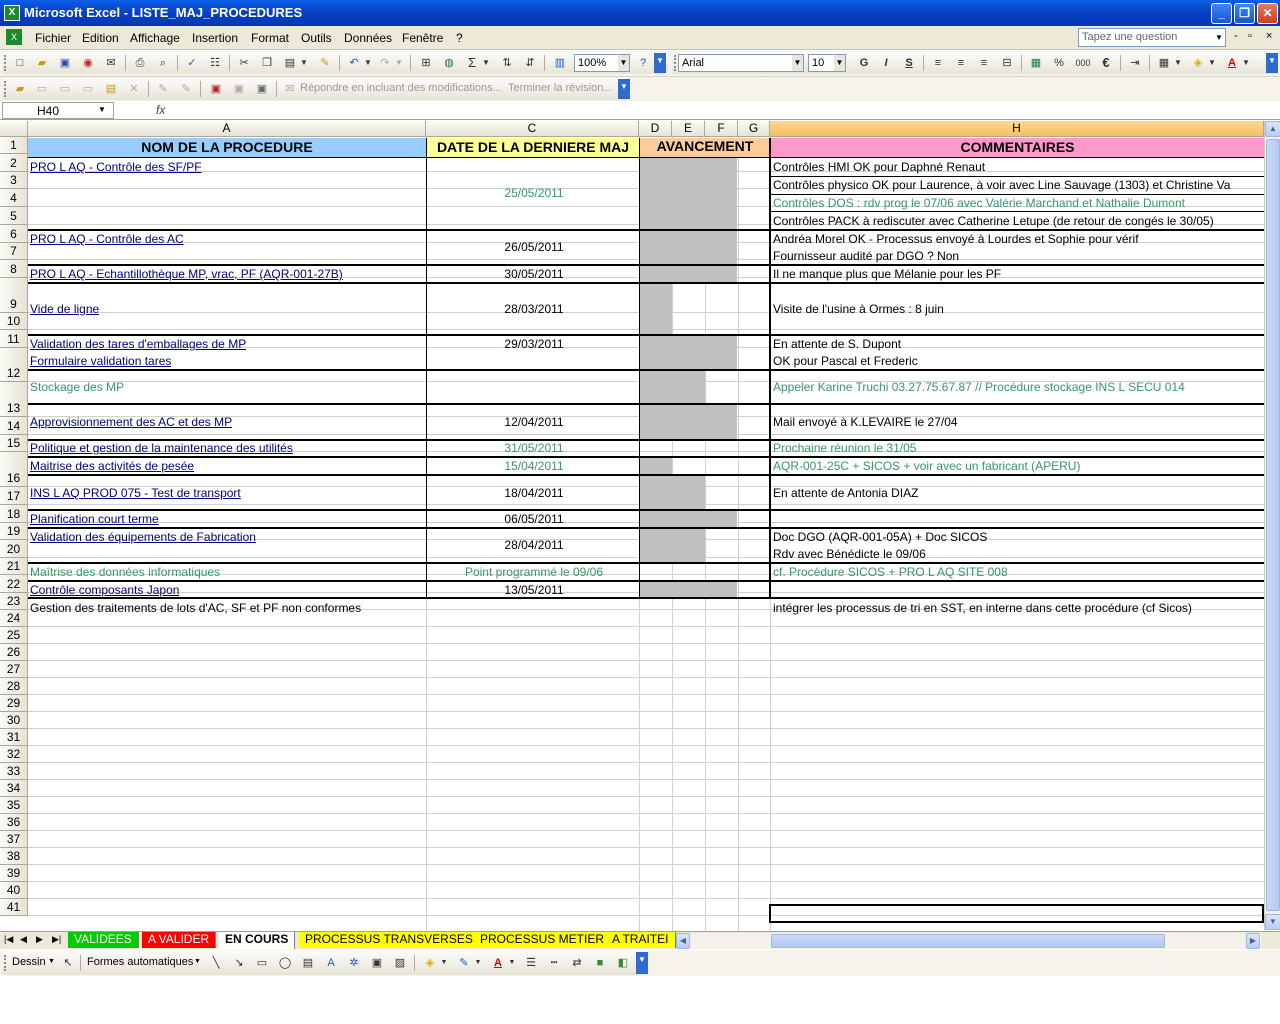 The image size is (1280, 1024). I want to click on row-header: 18, so click(14, 514).